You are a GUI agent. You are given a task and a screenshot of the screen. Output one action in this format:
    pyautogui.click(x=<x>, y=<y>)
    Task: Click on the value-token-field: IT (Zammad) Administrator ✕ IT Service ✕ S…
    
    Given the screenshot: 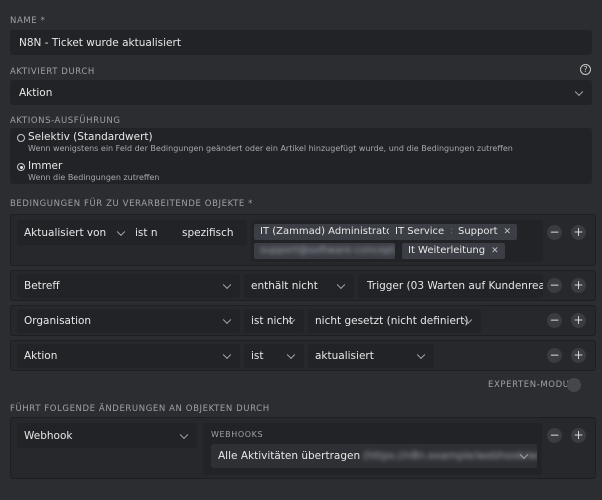 What is the action you would take?
    pyautogui.click(x=397, y=241)
    